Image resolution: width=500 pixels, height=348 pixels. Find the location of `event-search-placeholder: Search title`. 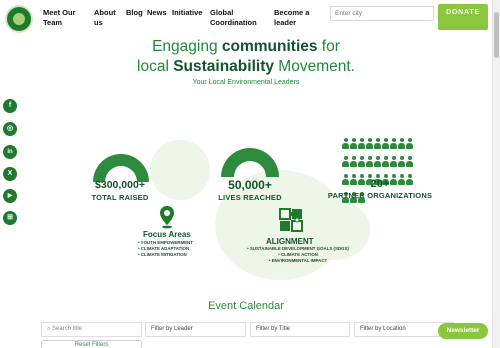

event-search-placeholder: Search title is located at coordinates (67, 329).